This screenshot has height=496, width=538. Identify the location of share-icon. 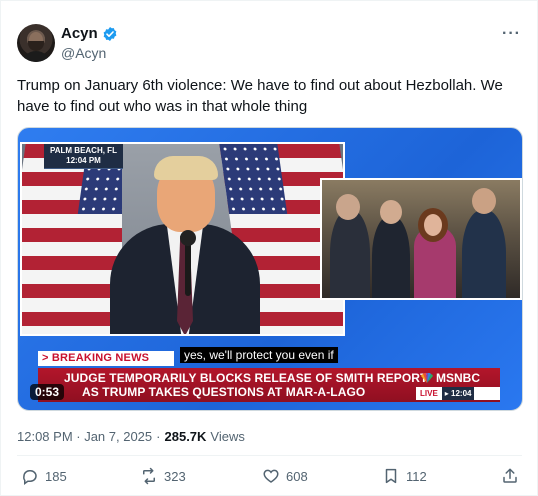
(510, 475).